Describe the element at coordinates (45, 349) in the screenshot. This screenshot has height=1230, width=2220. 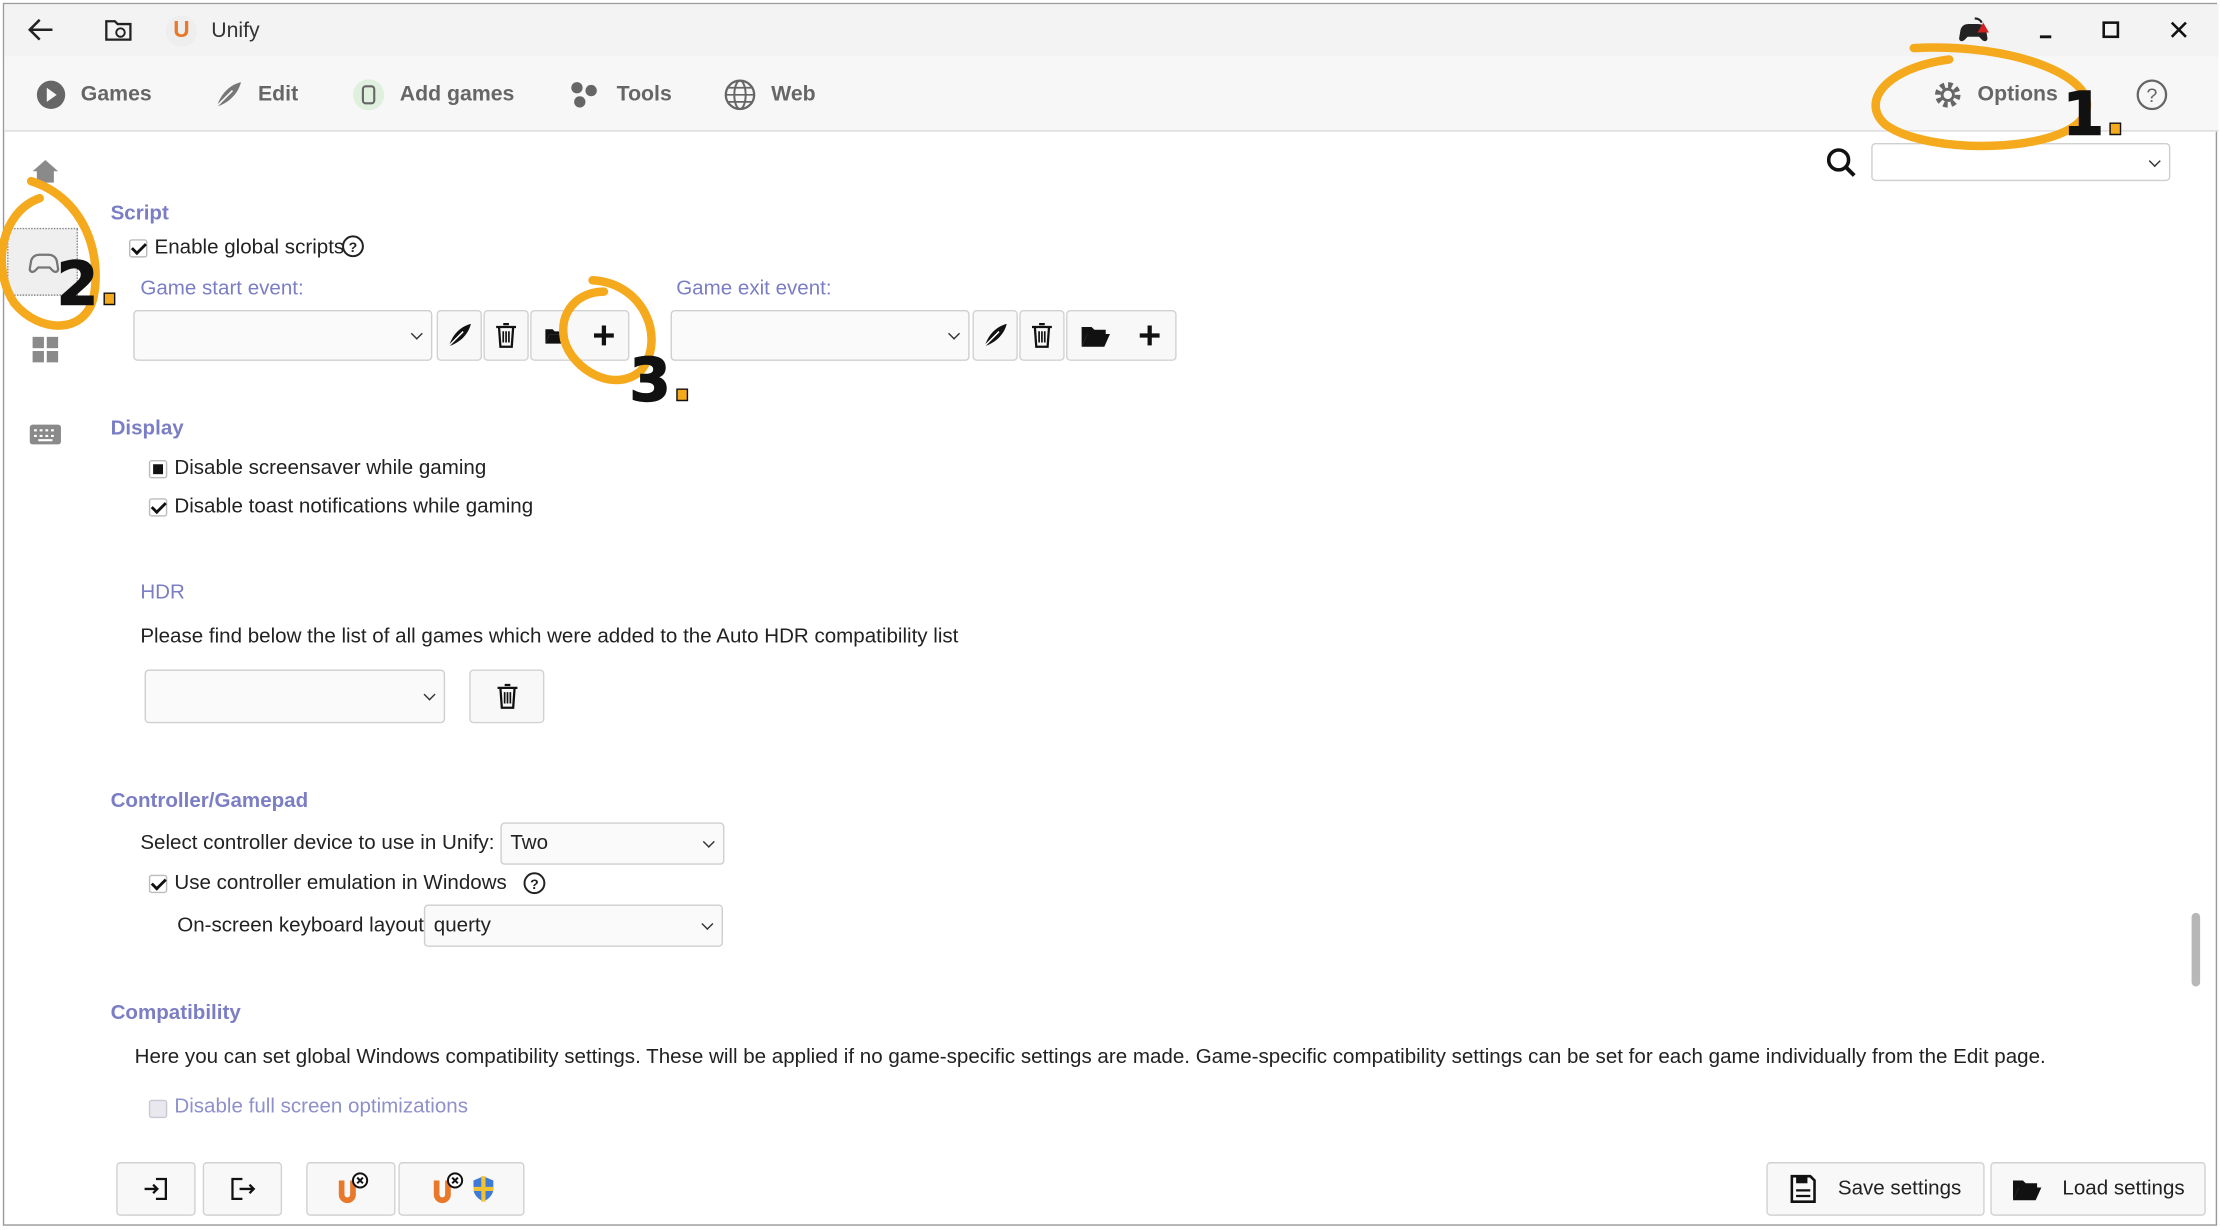
I see `sidebar-windows-icon` at that location.